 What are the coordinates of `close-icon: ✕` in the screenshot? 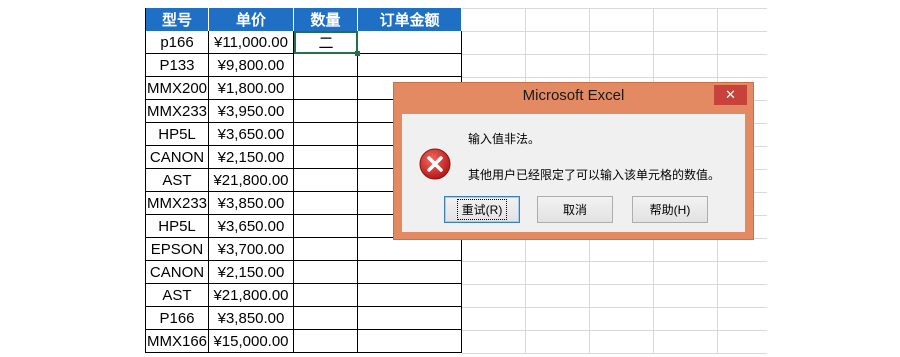 It's located at (730, 94).